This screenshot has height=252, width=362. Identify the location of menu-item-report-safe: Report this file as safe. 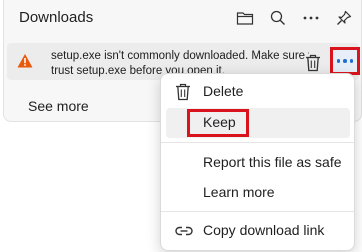
(257, 163).